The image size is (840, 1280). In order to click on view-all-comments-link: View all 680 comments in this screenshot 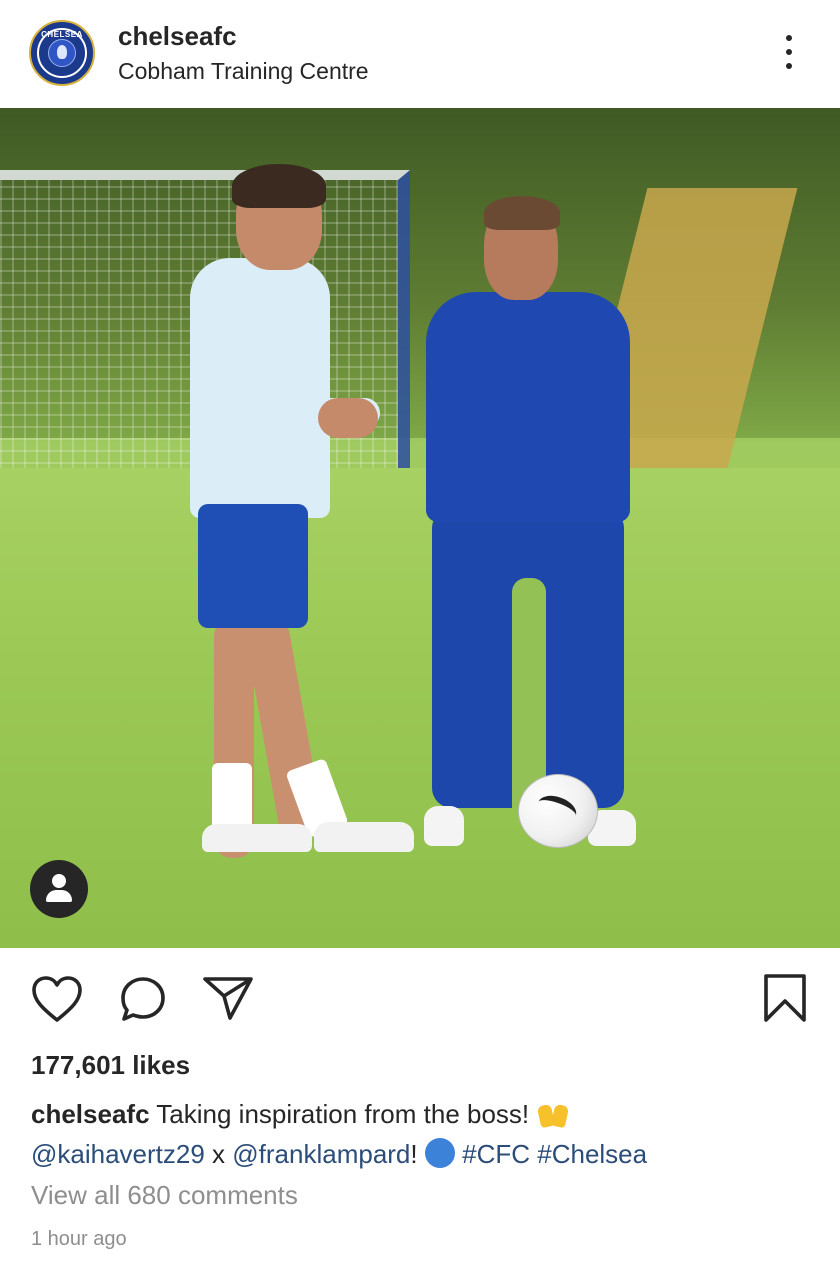, I will do `click(164, 1195)`.